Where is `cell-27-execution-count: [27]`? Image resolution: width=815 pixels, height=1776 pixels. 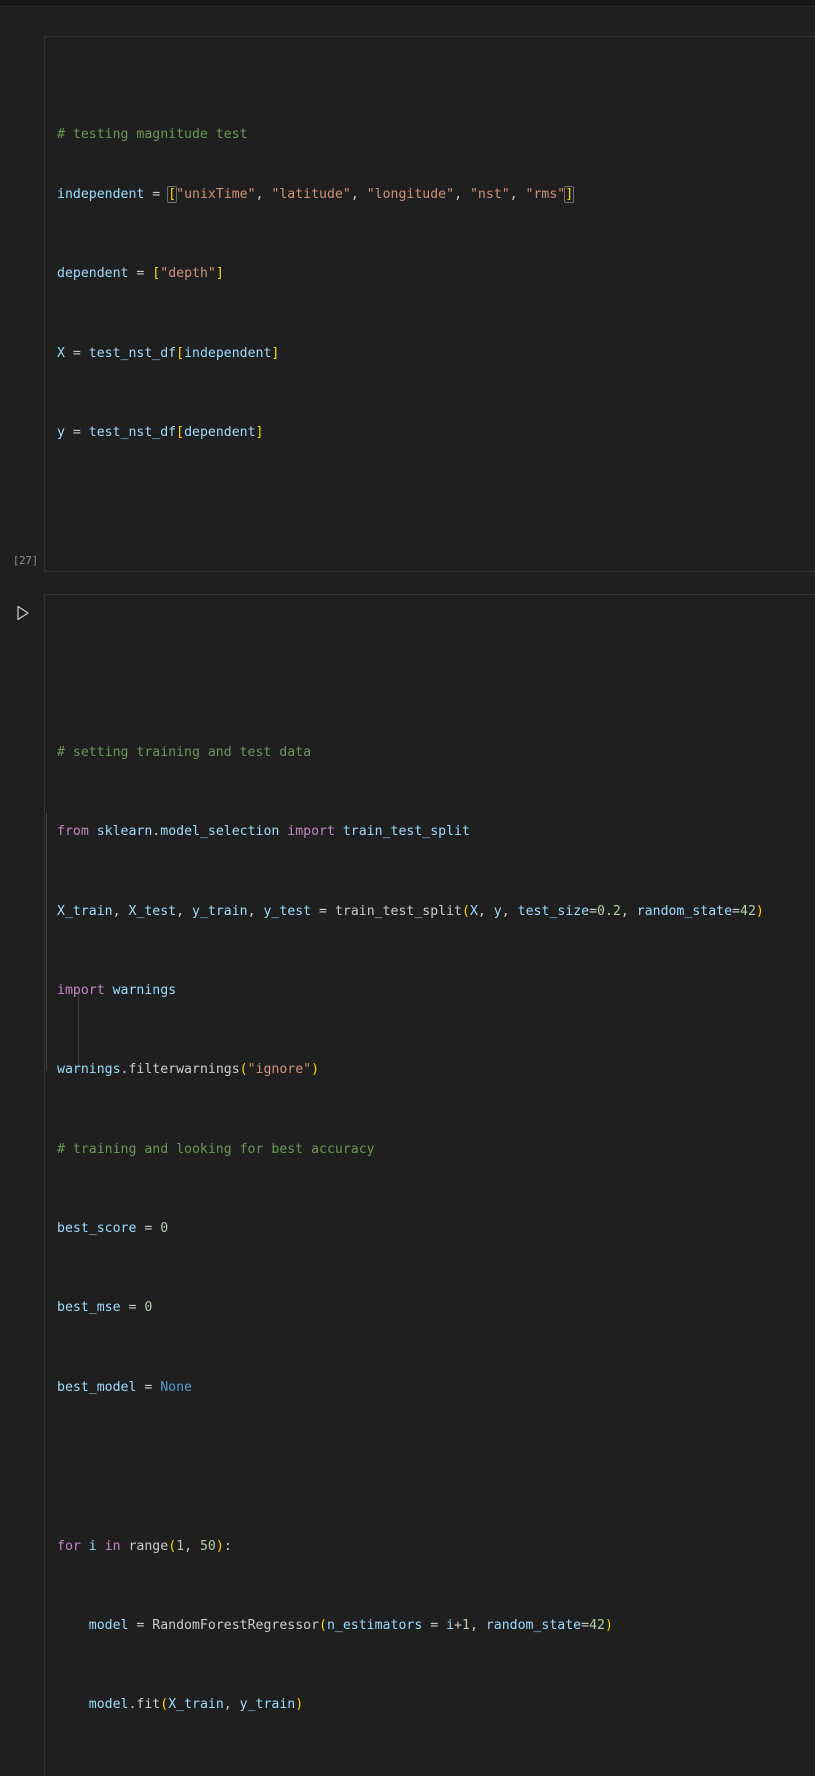
cell-27-execution-count: [27] is located at coordinates (25, 560).